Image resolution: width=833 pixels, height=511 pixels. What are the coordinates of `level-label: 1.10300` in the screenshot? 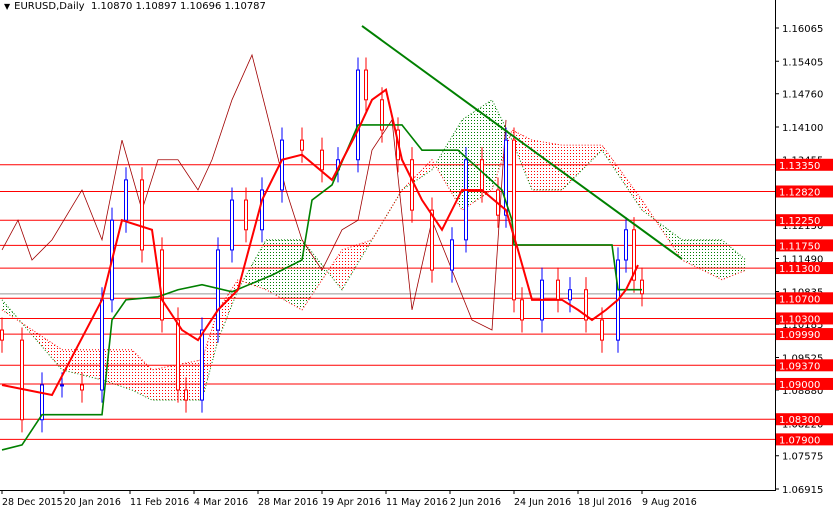 It's located at (799, 319).